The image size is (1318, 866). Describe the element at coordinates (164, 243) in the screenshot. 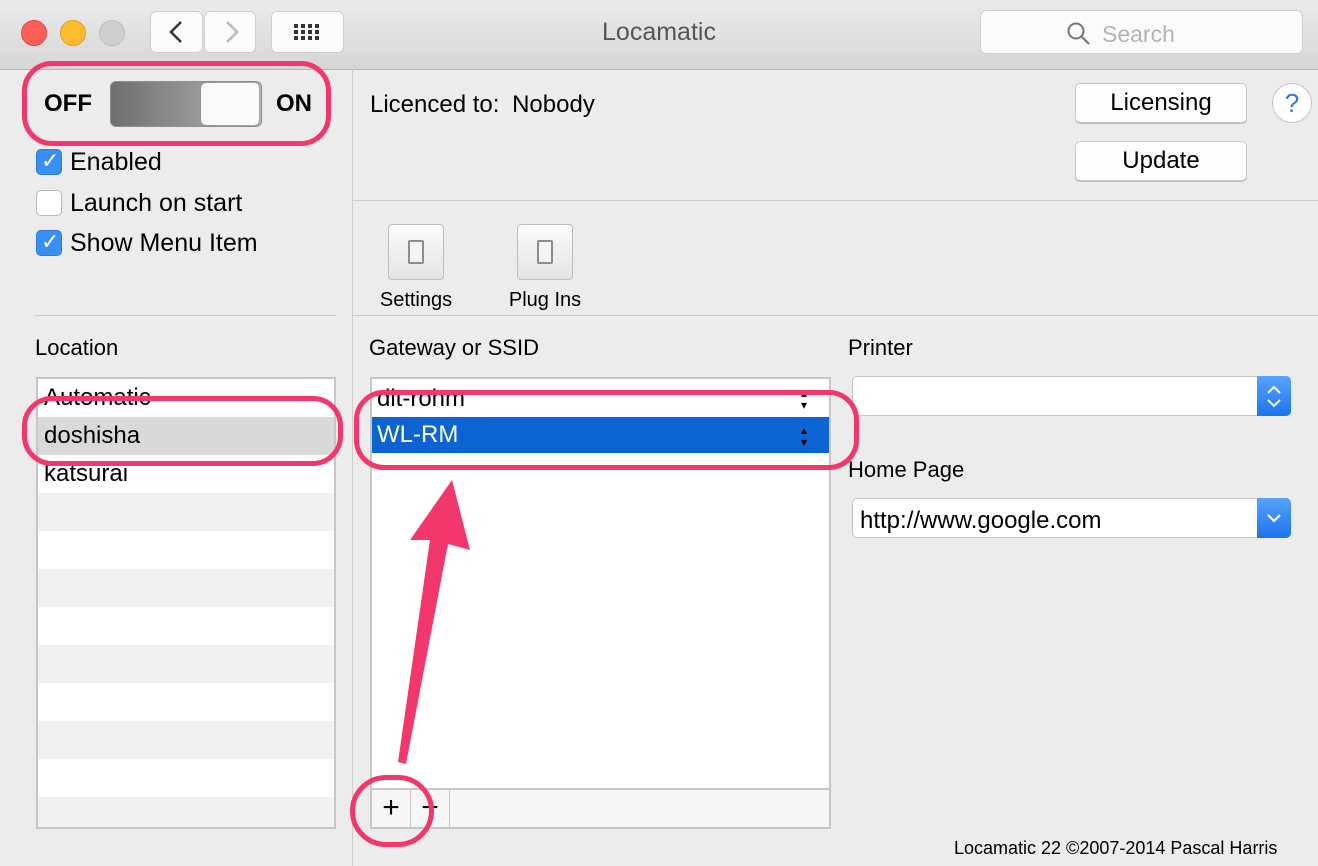

I see `show-menu-item-label: Show Menu Item` at that location.